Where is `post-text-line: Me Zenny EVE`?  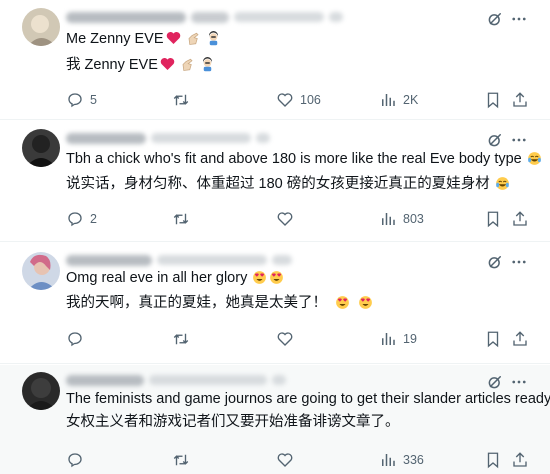 post-text-line: Me Zenny EVE is located at coordinates (143, 39).